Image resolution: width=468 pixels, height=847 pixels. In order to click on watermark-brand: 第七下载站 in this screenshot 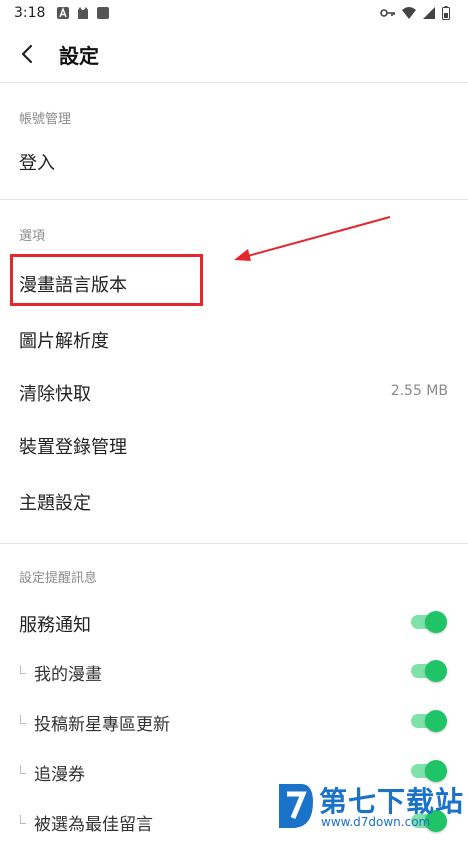, I will do `click(392, 801)`.